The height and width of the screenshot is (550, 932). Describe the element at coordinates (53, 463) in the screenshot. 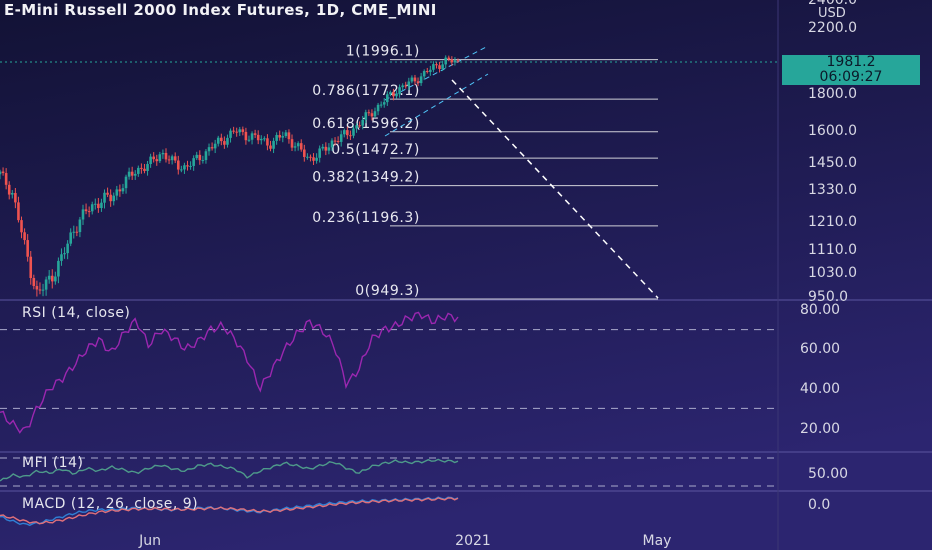

I see `mfi-panel-label: MFI (14)` at that location.